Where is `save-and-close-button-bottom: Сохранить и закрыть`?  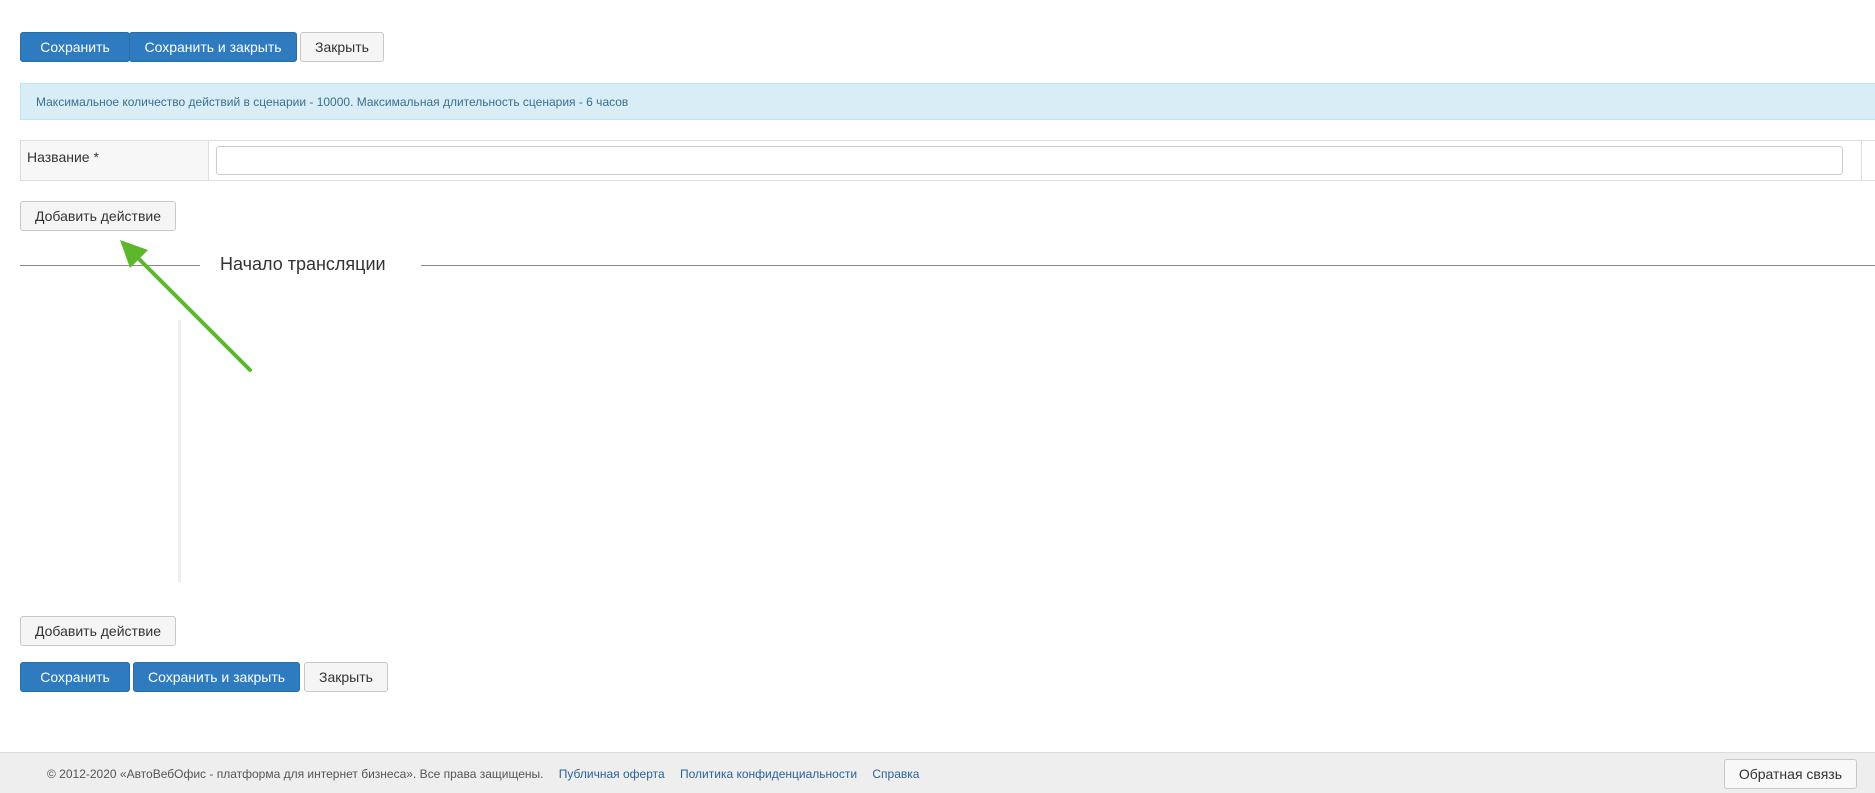 save-and-close-button-bottom: Сохранить и закрыть is located at coordinates (216, 677).